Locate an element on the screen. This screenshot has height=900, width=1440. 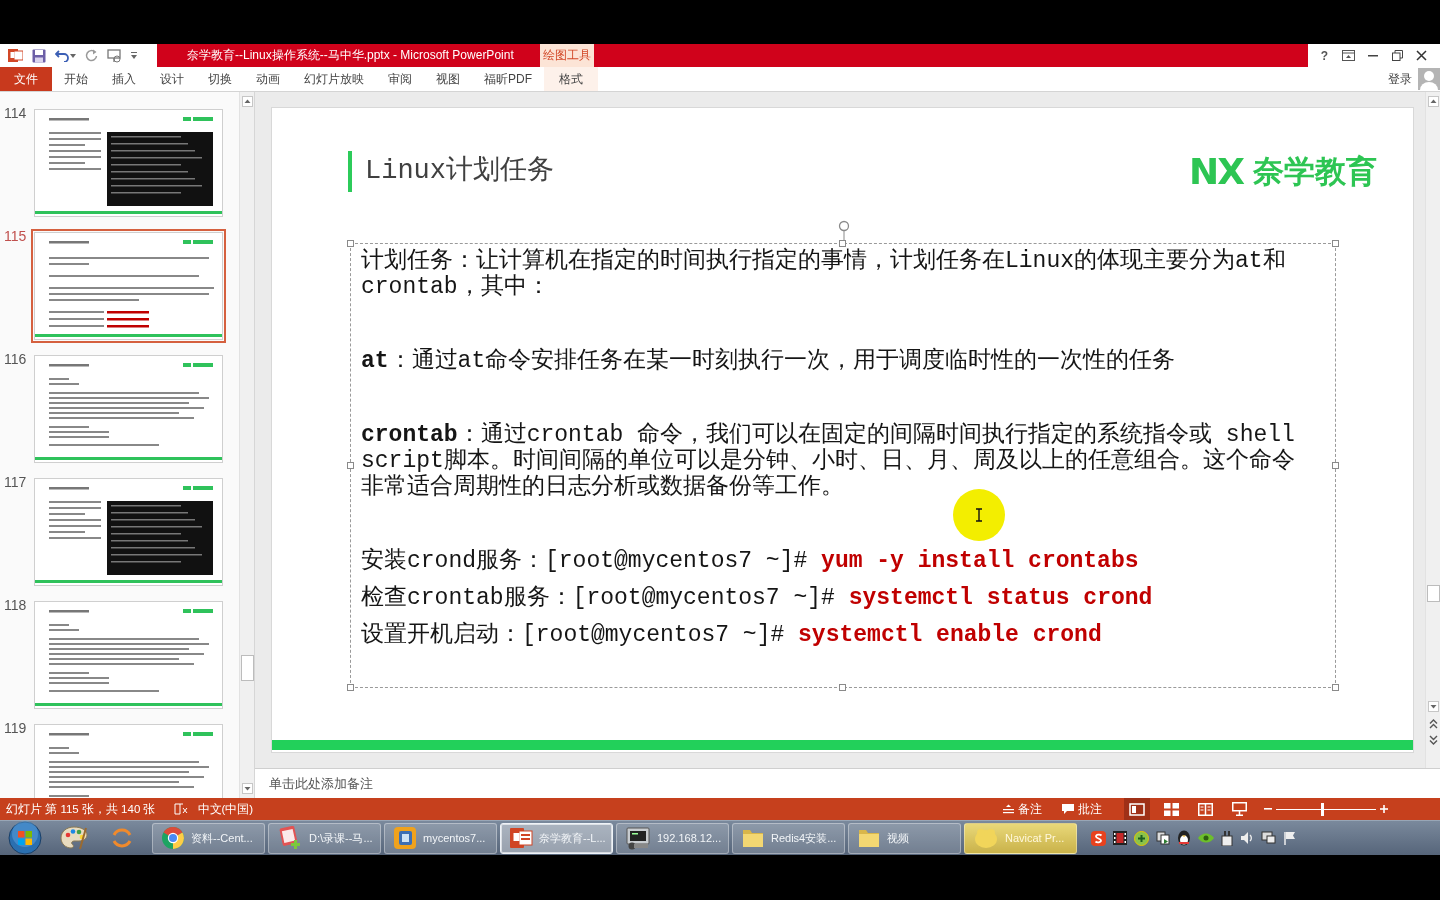
save-icon is located at coordinates (39, 55).